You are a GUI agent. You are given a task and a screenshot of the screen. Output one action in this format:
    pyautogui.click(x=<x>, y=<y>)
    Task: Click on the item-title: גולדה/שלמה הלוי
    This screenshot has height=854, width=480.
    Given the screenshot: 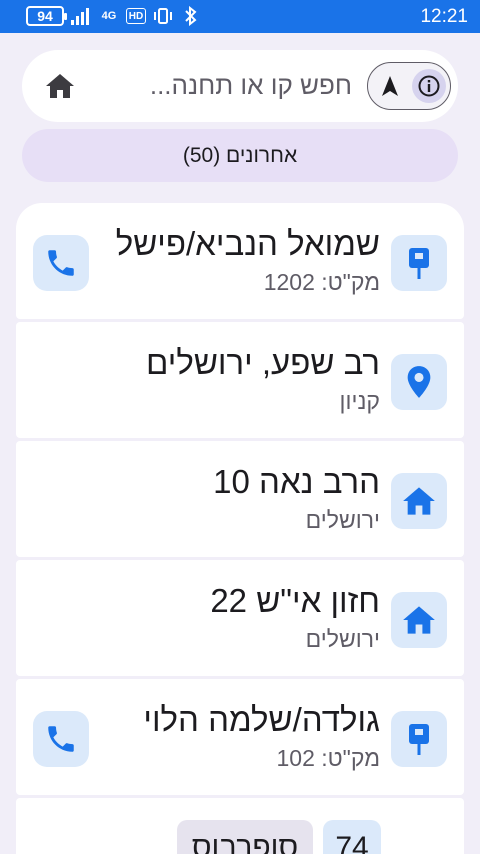 What is the action you would take?
    pyautogui.click(x=261, y=719)
    